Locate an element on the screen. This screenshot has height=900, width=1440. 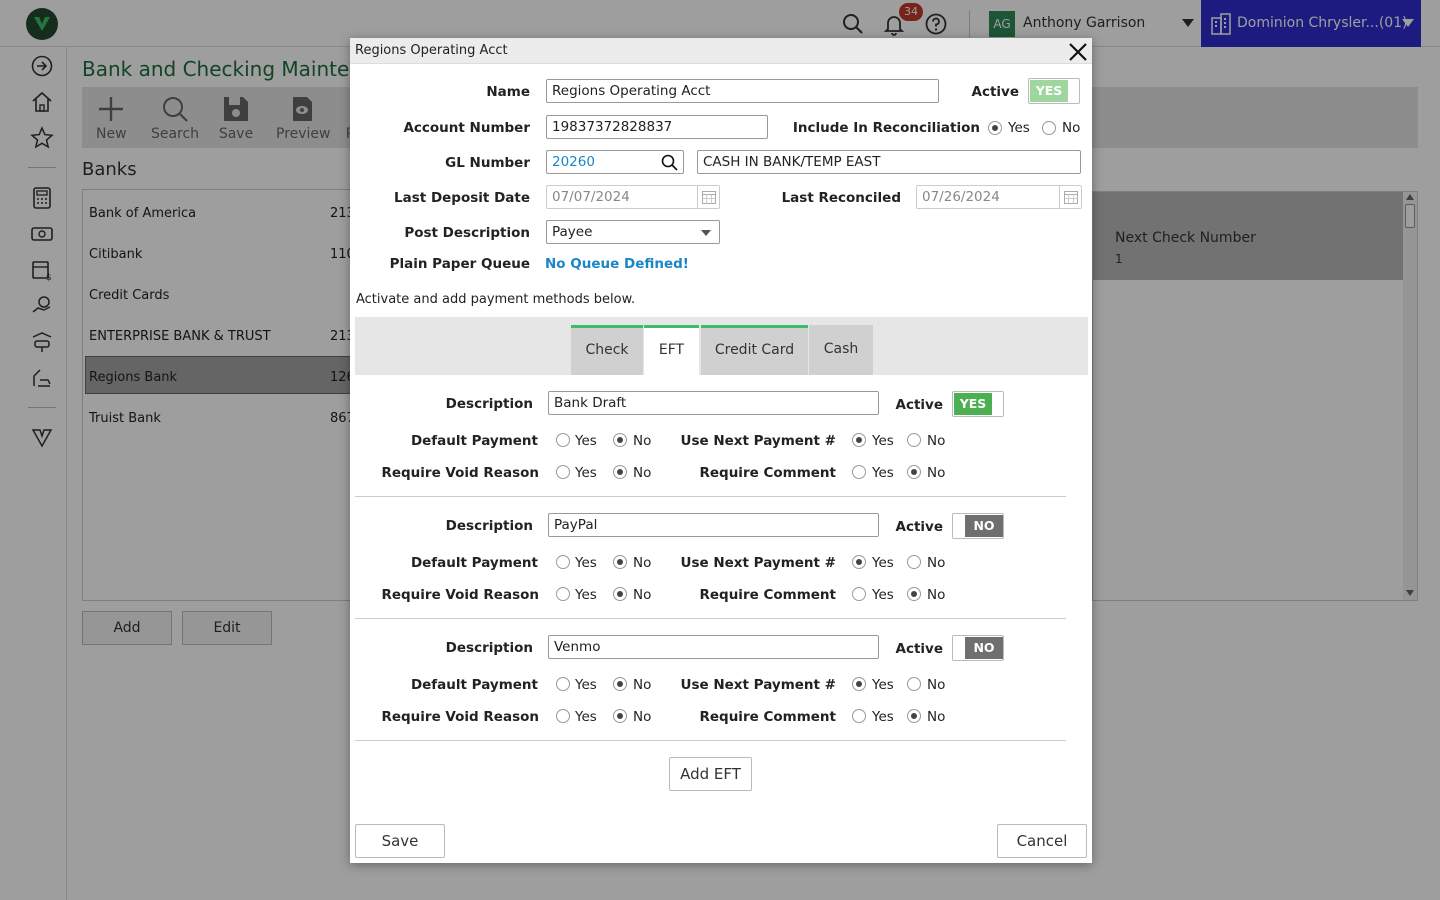
post-description-select: Payee is located at coordinates (633, 232).